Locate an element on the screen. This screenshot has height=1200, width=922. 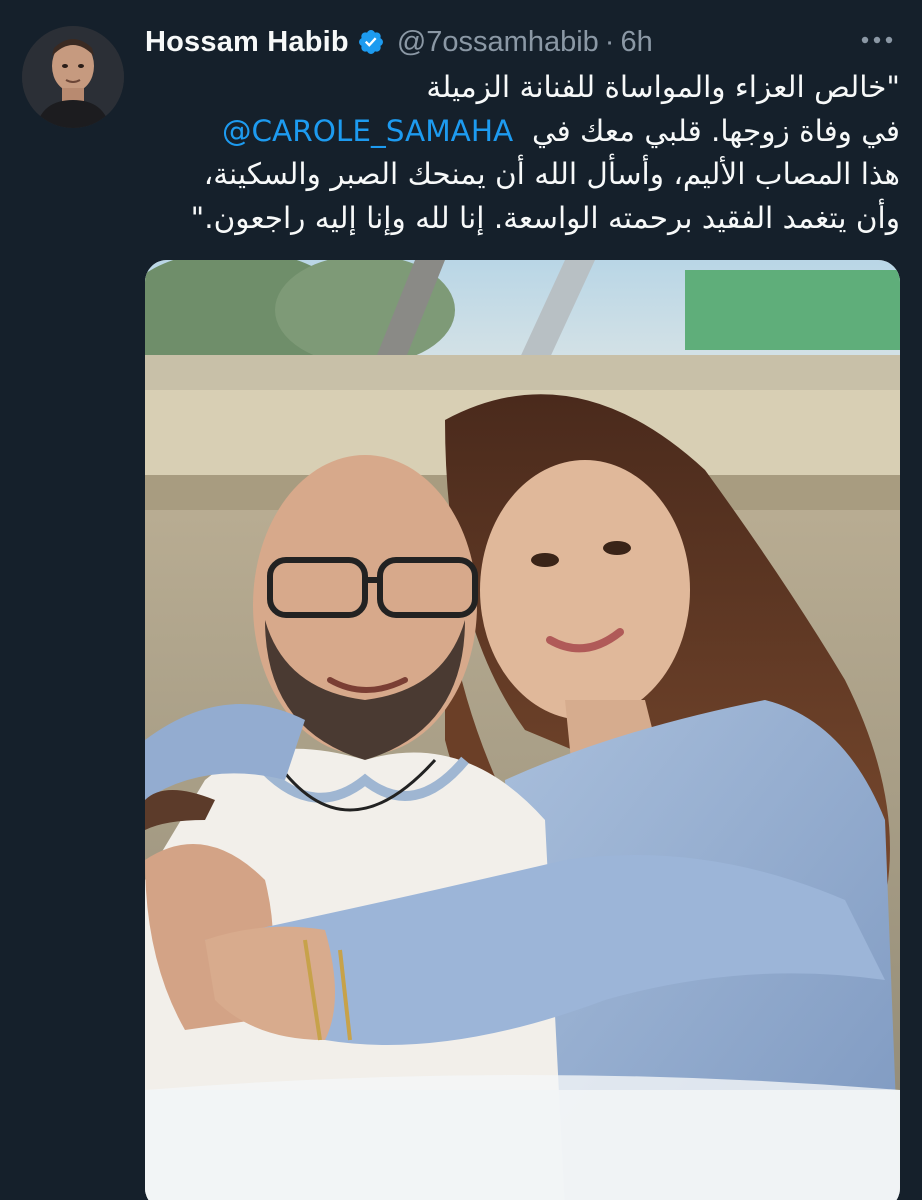
author-handle: @7ossamhabib is located at coordinates (498, 42).